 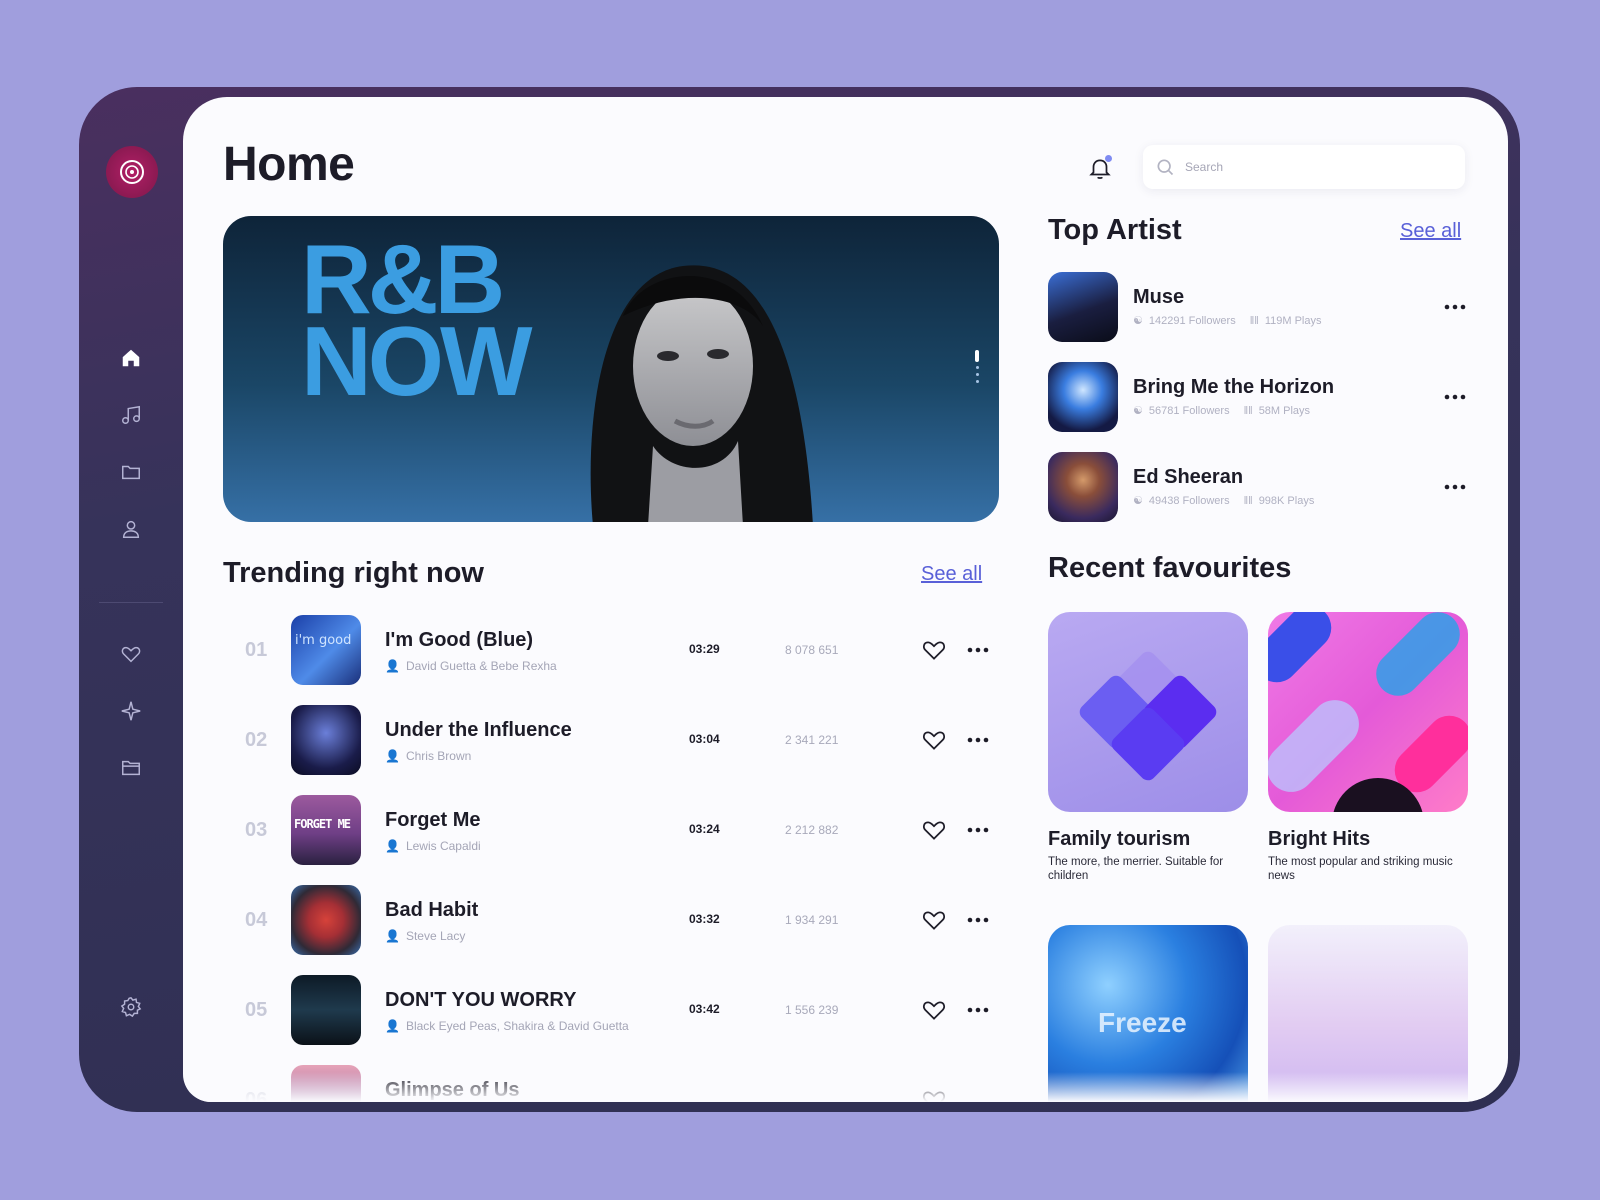 What do you see at coordinates (977, 366) in the screenshot?
I see `banner-scroll-indicator` at bounding box center [977, 366].